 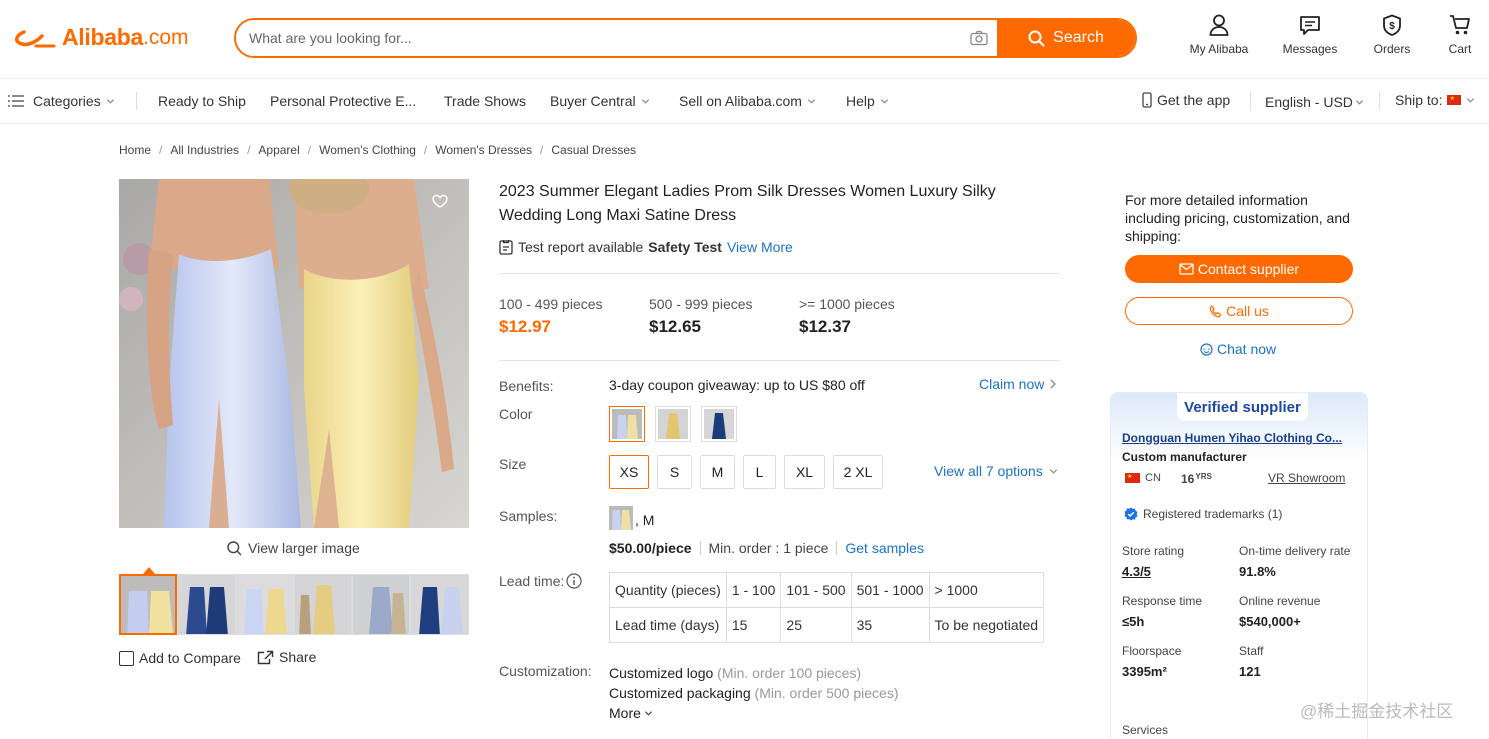 I want to click on supplier-years: 16 YRS, so click(x=1196, y=479).